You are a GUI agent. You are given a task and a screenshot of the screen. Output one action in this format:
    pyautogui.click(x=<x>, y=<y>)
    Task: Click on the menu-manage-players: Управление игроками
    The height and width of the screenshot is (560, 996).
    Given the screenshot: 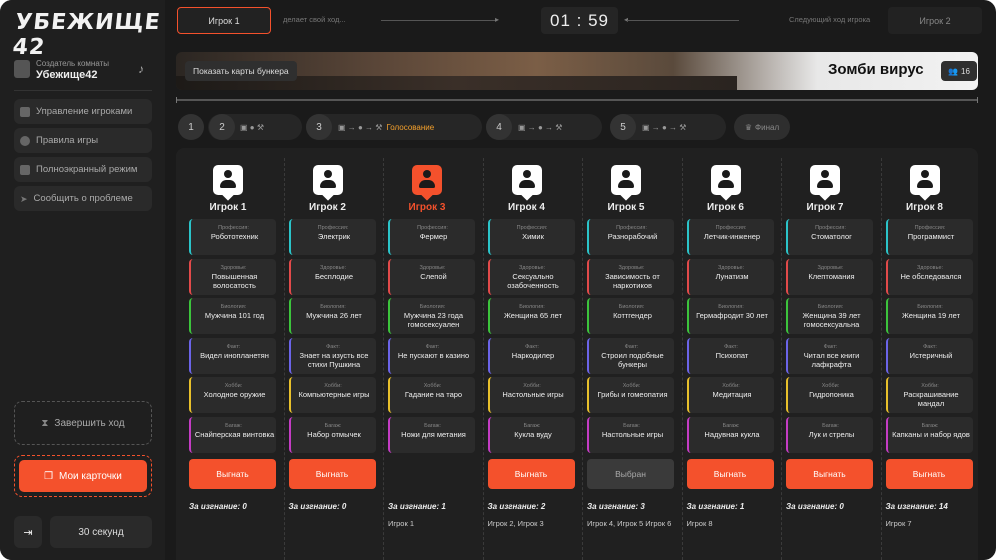 What is the action you would take?
    pyautogui.click(x=83, y=111)
    